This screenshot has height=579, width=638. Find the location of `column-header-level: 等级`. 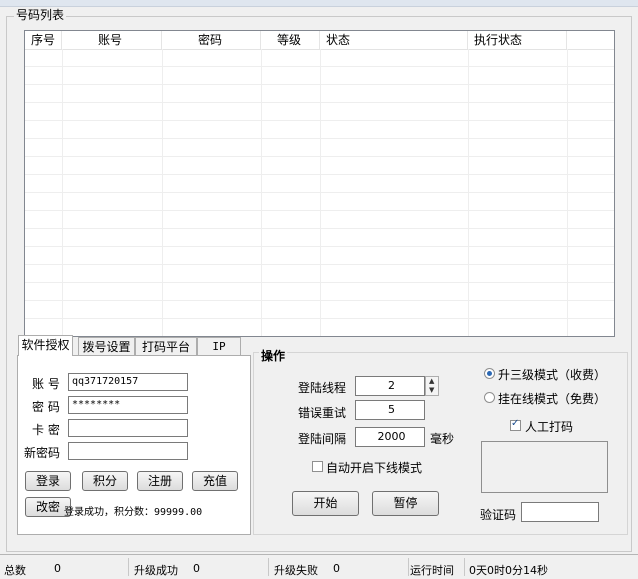

column-header-level: 等级 is located at coordinates (290, 40).